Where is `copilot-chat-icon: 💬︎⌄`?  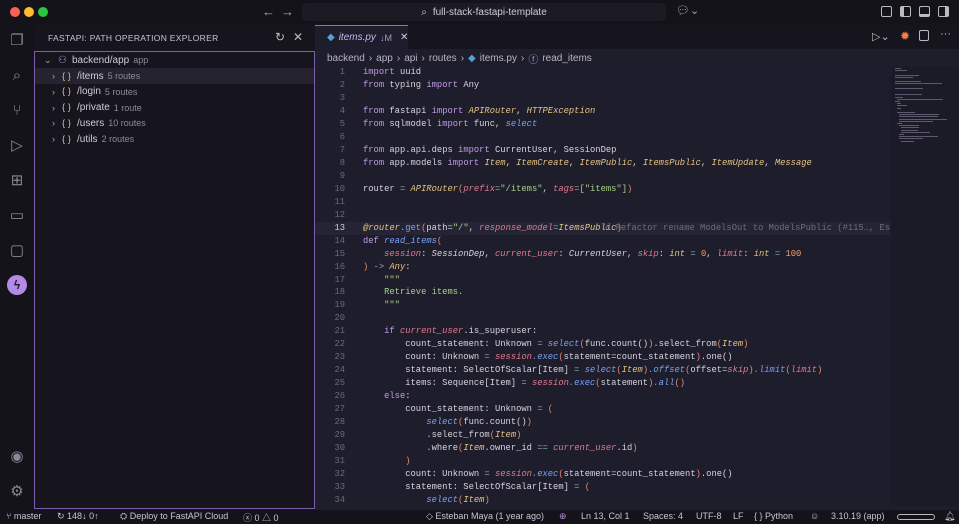 copilot-chat-icon: 💬︎⌄ is located at coordinates (687, 10).